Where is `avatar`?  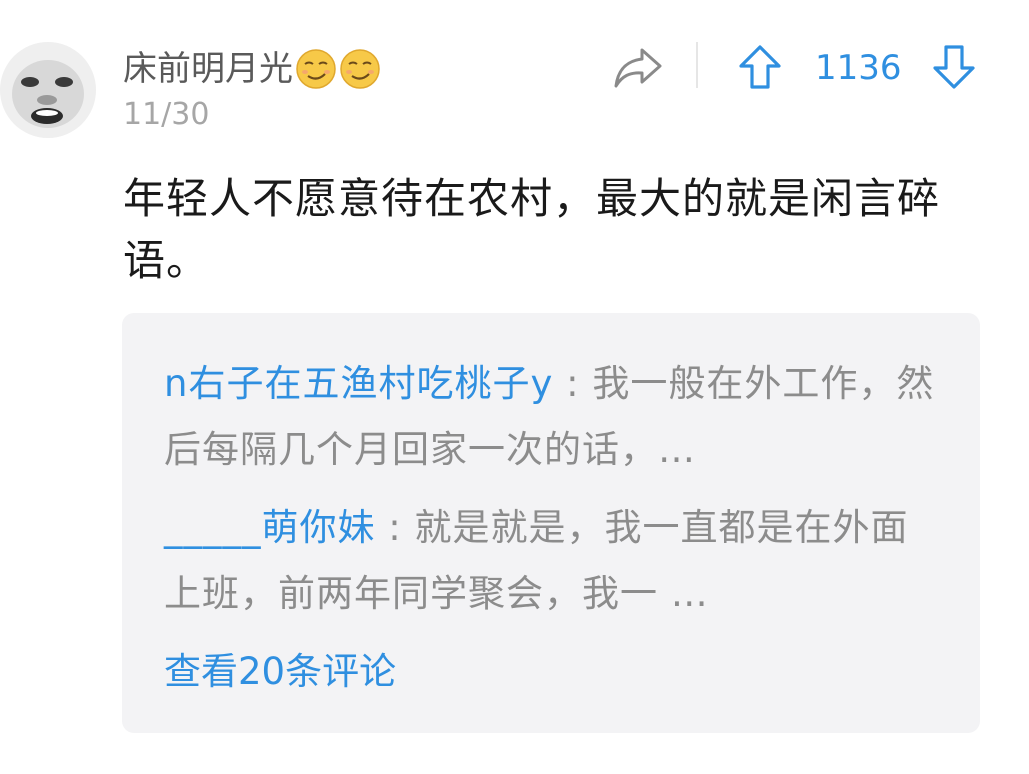 avatar is located at coordinates (48, 90).